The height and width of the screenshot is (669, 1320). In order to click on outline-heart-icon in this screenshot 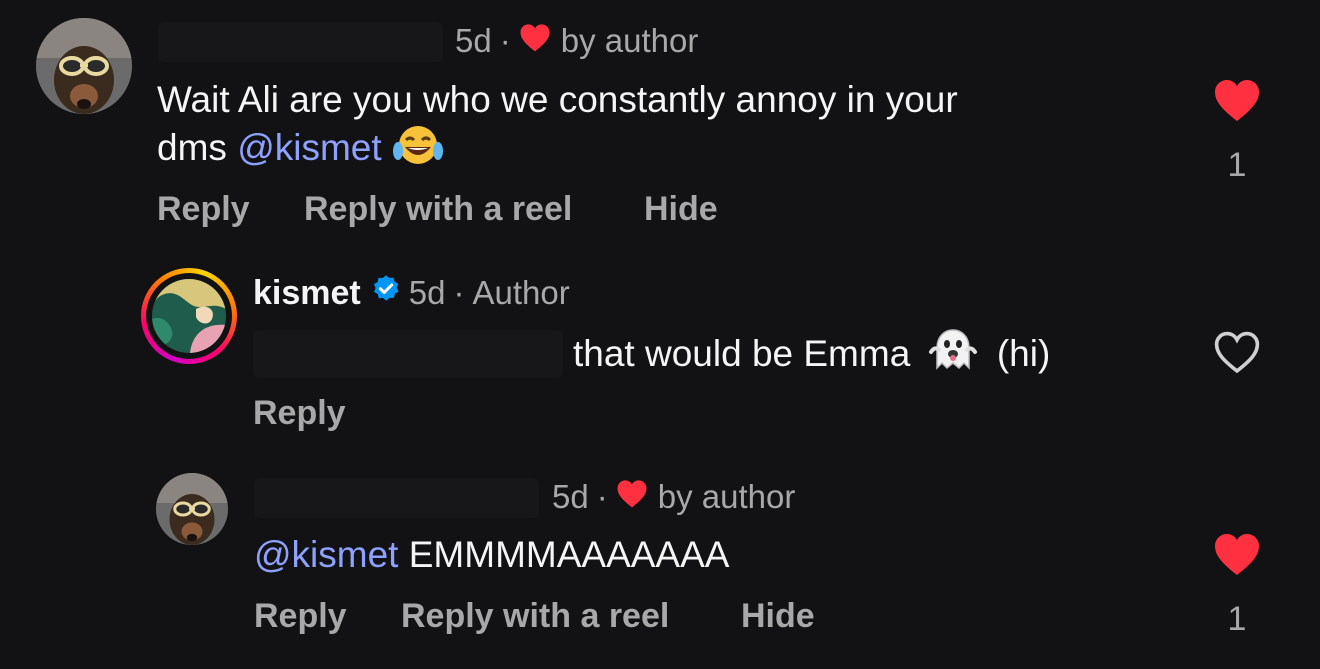, I will do `click(1237, 352)`.